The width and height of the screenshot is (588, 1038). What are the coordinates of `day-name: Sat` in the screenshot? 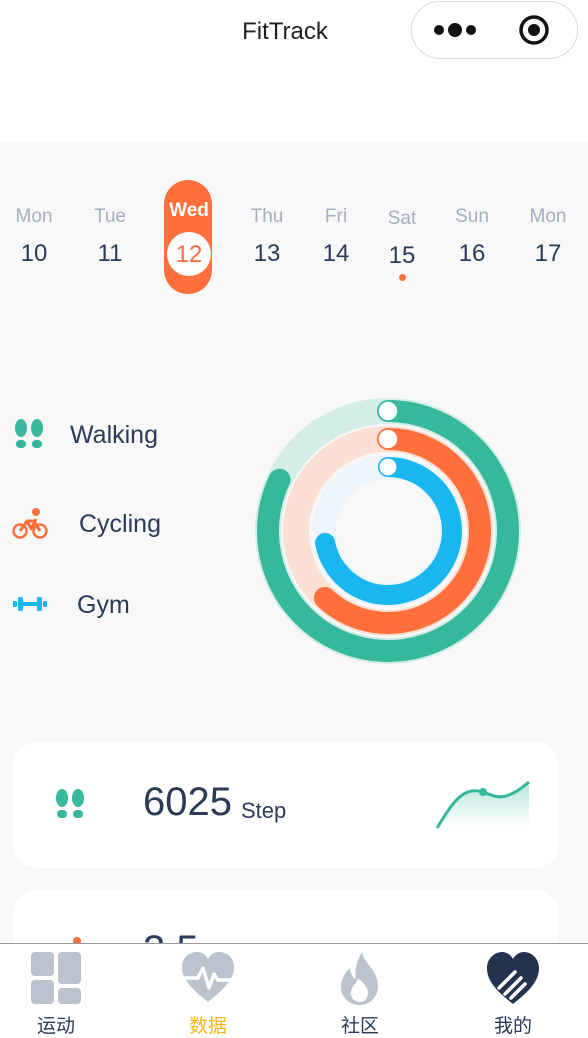 It's located at (402, 218).